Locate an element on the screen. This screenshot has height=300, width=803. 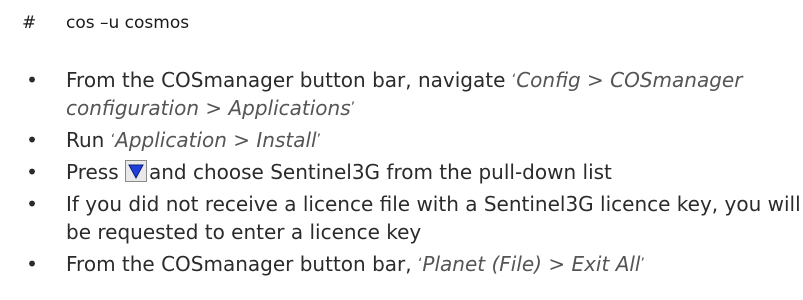
menu-path: Application > Install is located at coordinates (216, 140).